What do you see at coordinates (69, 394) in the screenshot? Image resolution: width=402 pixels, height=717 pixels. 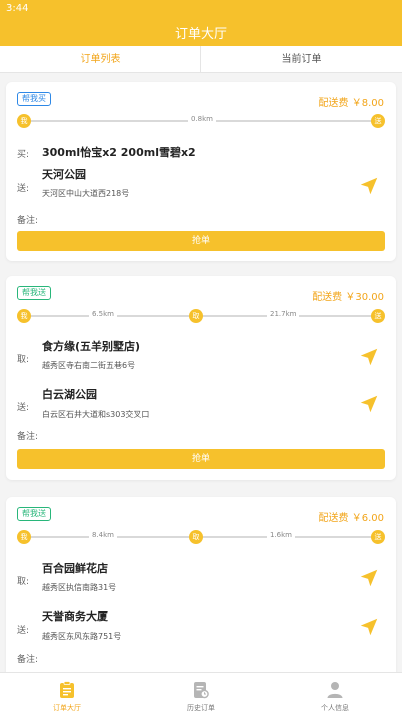 I see `deliver-name: 白云湖公园` at bounding box center [69, 394].